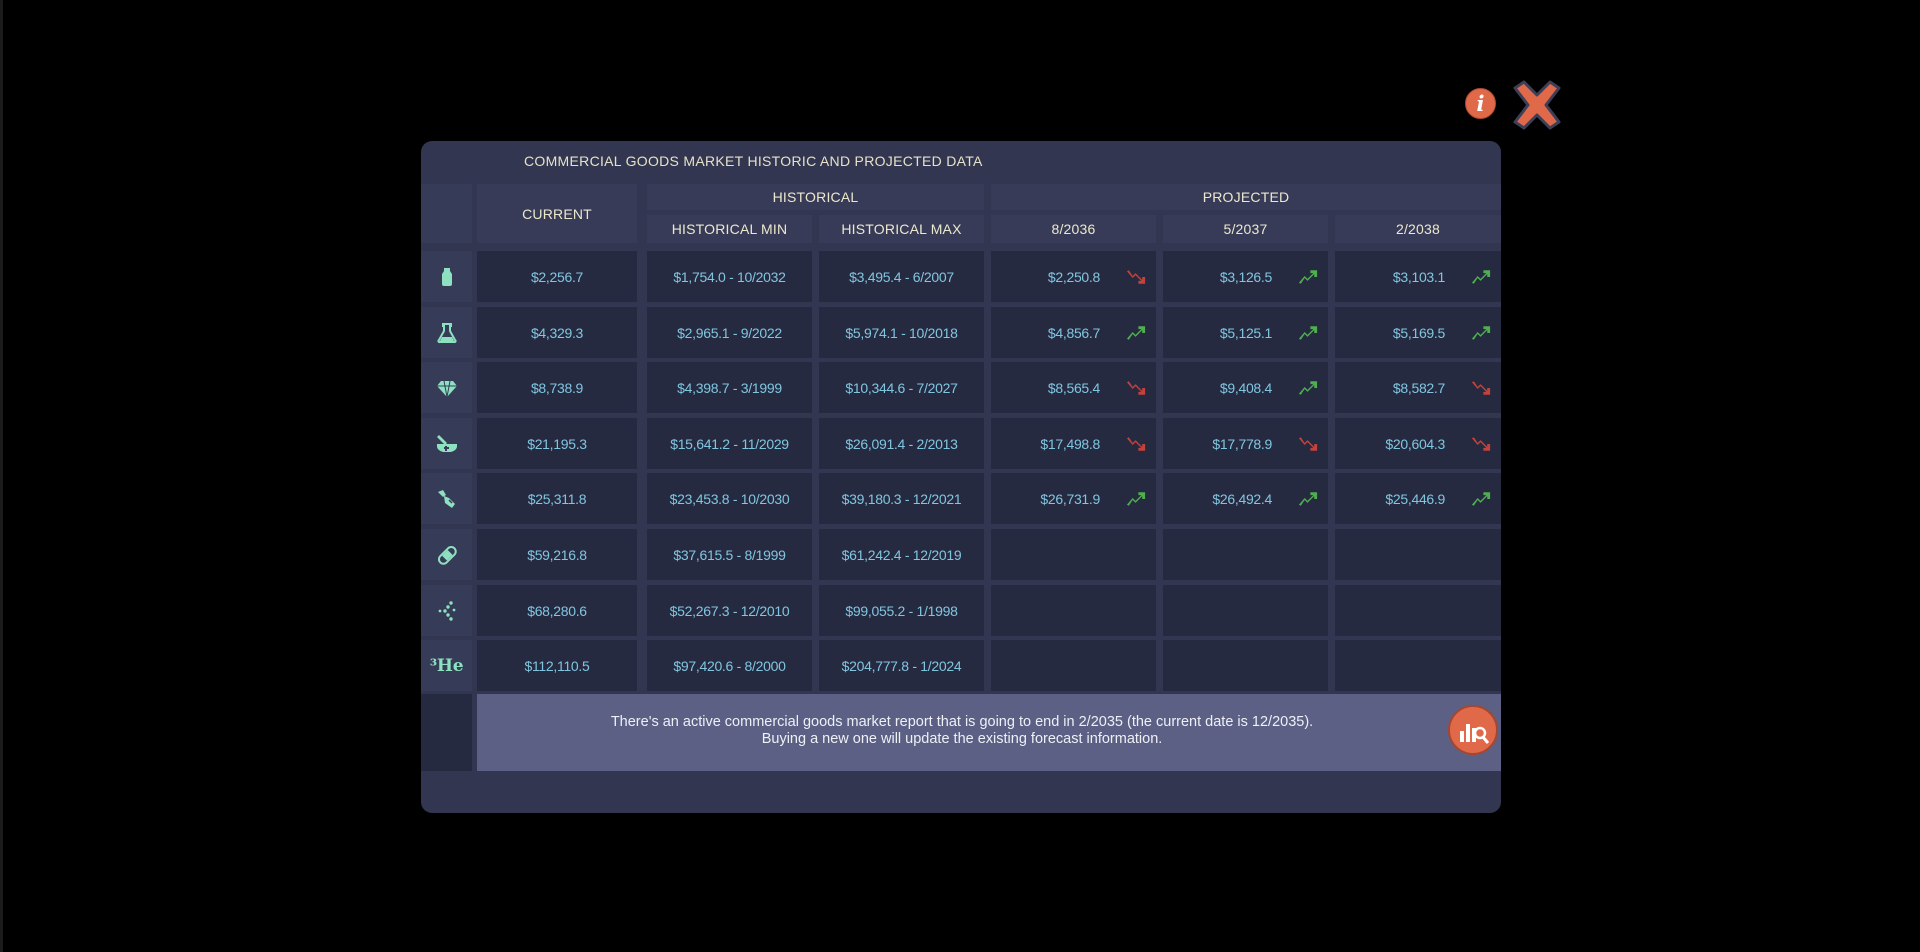  I want to click on historical-max: $204,777.8 - 1/2024, so click(901, 665).